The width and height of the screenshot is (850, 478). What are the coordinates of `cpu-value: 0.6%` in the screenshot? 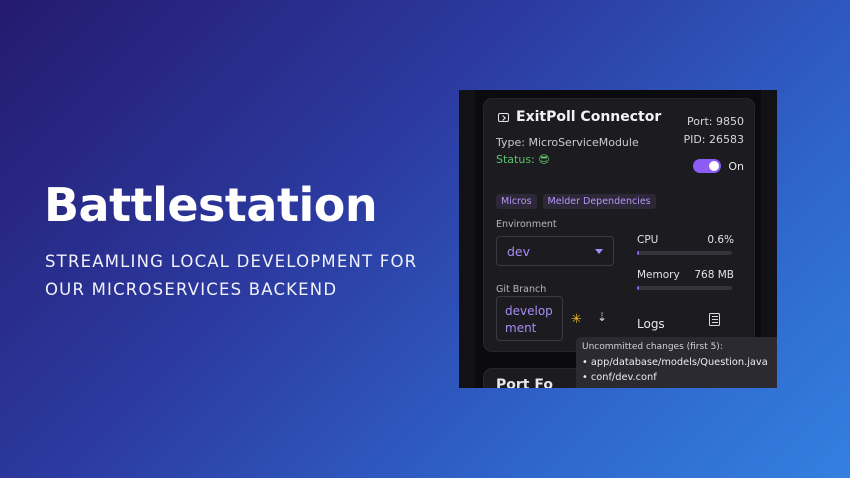 It's located at (720, 240).